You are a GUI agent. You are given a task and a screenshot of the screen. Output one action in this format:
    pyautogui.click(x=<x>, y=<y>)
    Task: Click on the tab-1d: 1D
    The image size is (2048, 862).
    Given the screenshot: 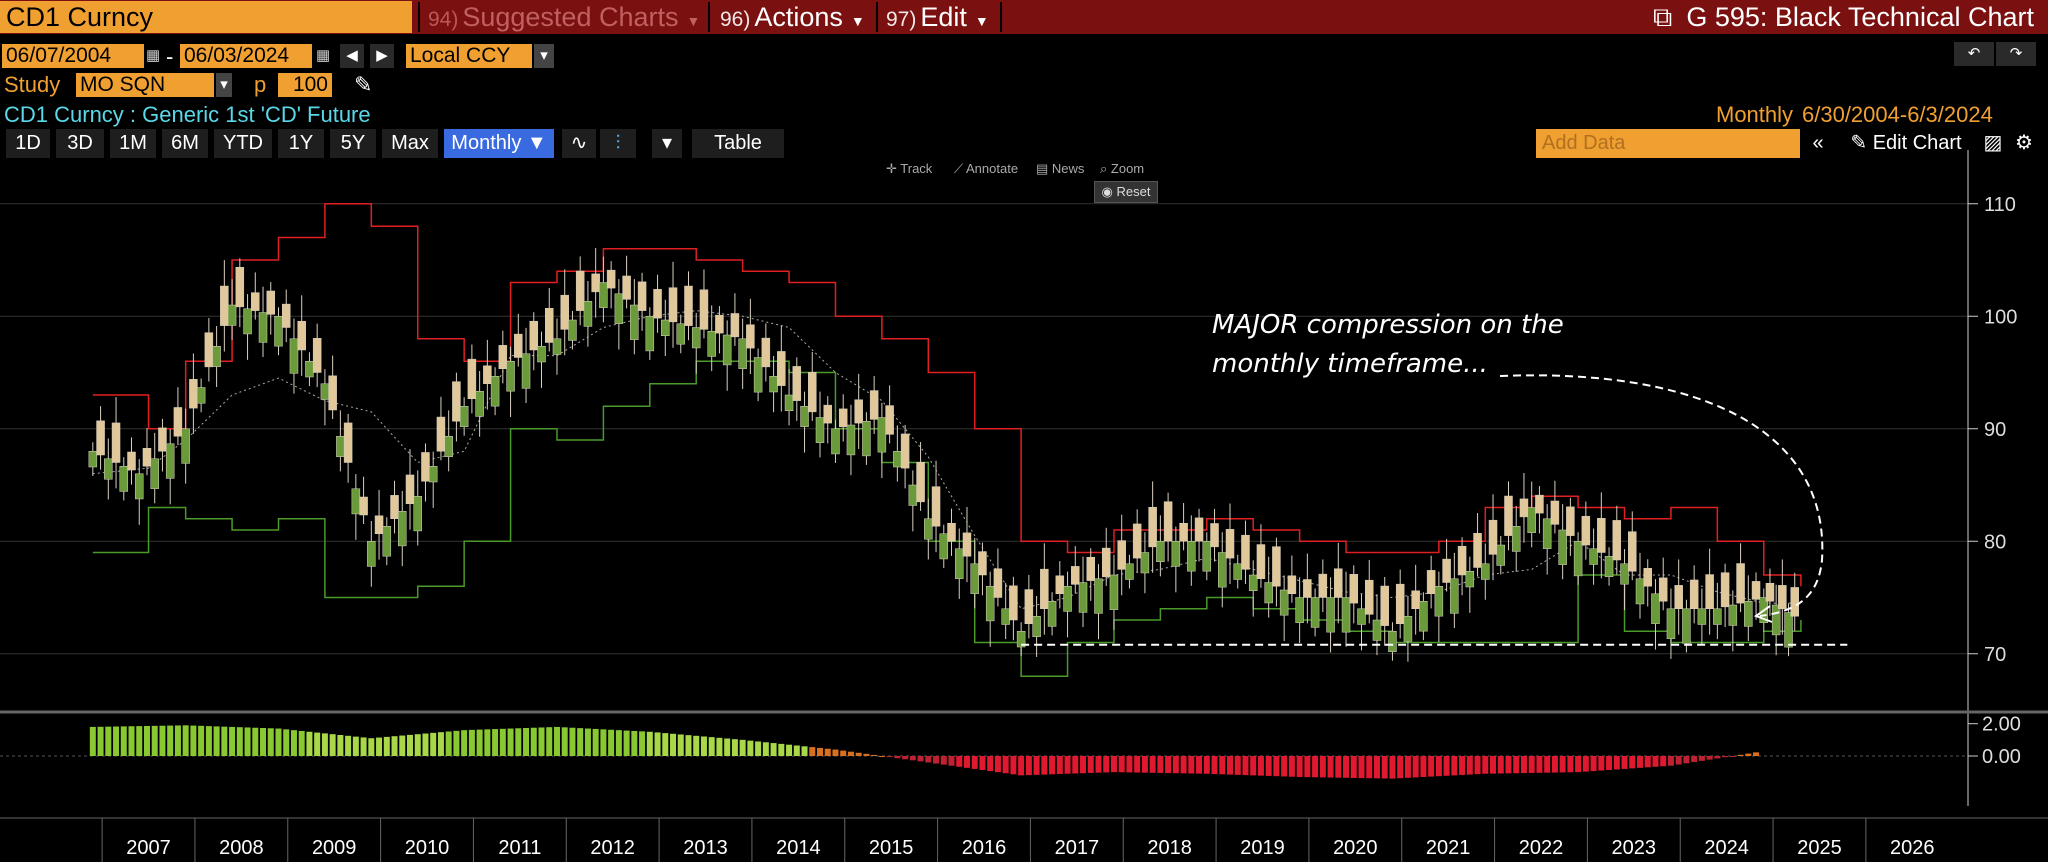 What is the action you would take?
    pyautogui.click(x=28, y=143)
    